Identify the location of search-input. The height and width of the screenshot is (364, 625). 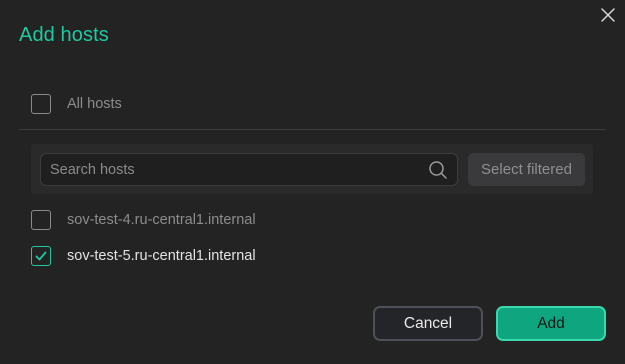
(249, 169).